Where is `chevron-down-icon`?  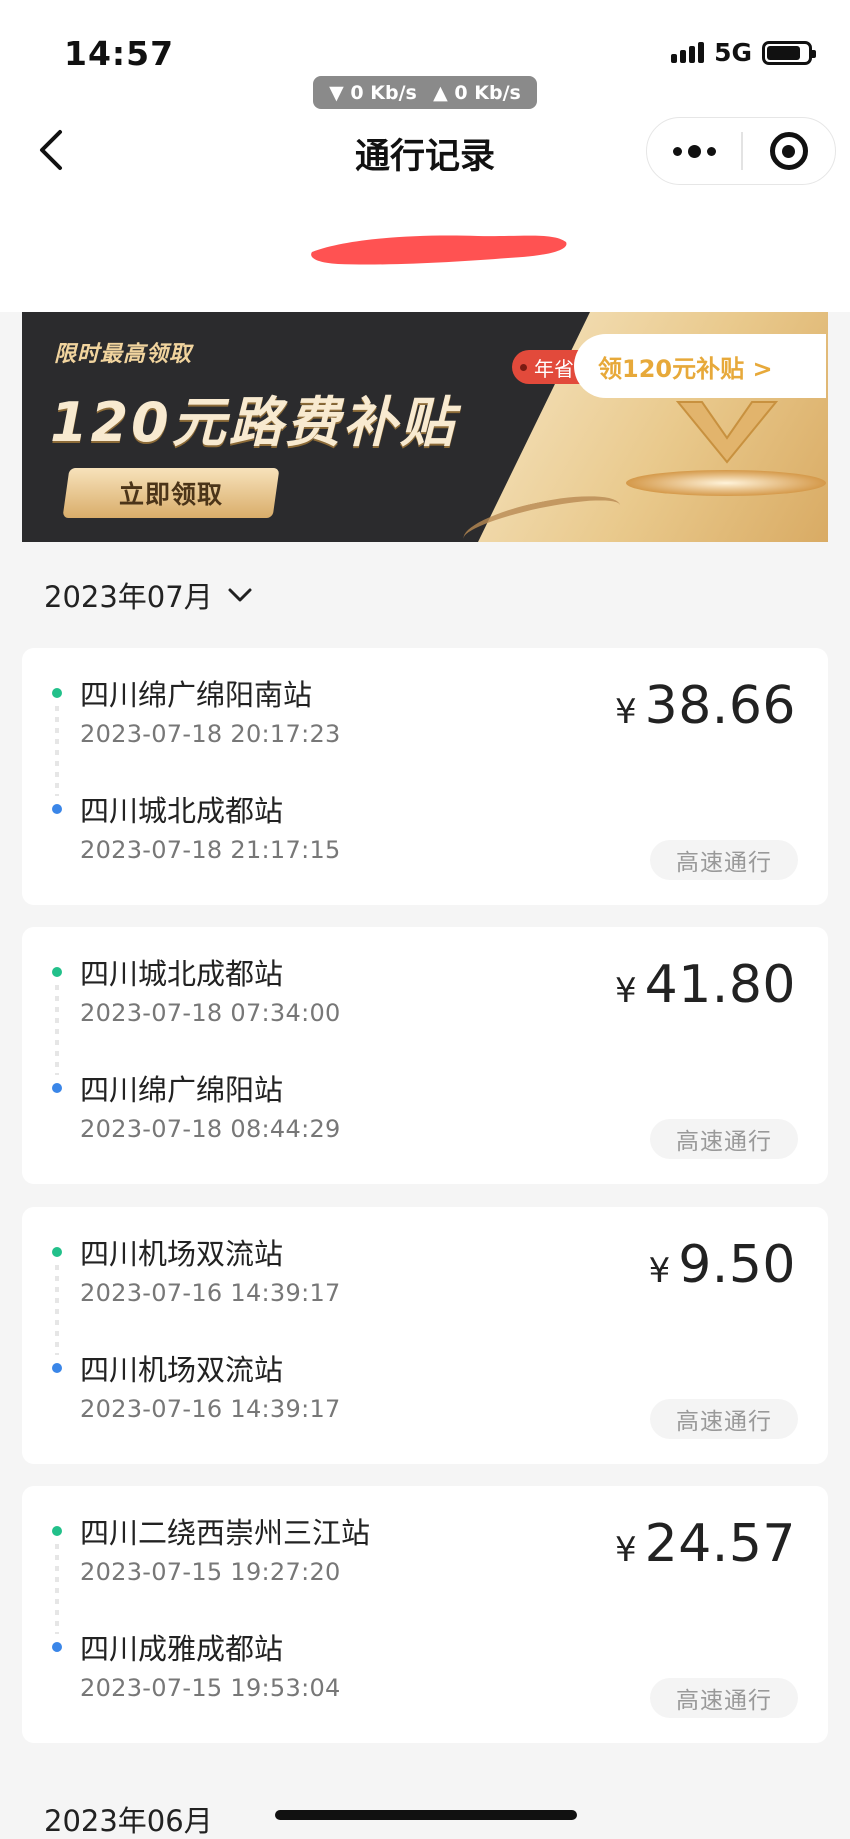
chevron-down-icon is located at coordinates (240, 595).